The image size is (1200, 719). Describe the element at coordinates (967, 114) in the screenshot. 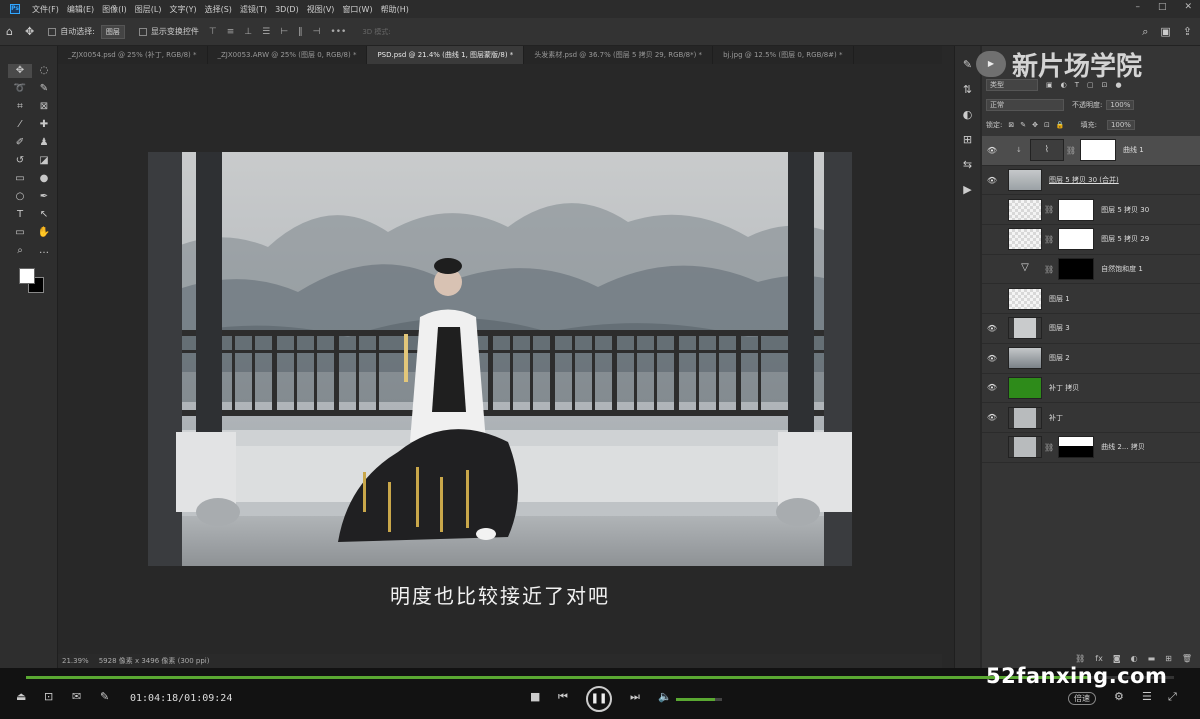

I see `color-wheel-icon: ◐` at that location.